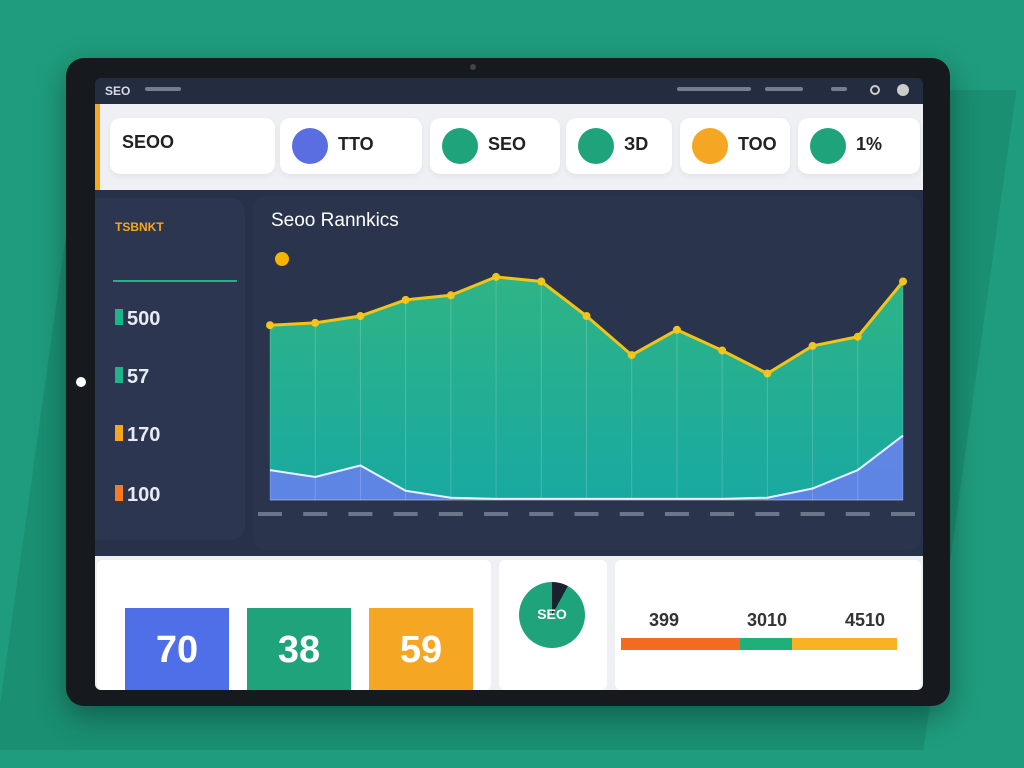  Describe the element at coordinates (875, 90) in the screenshot. I see `notification-icon` at that location.